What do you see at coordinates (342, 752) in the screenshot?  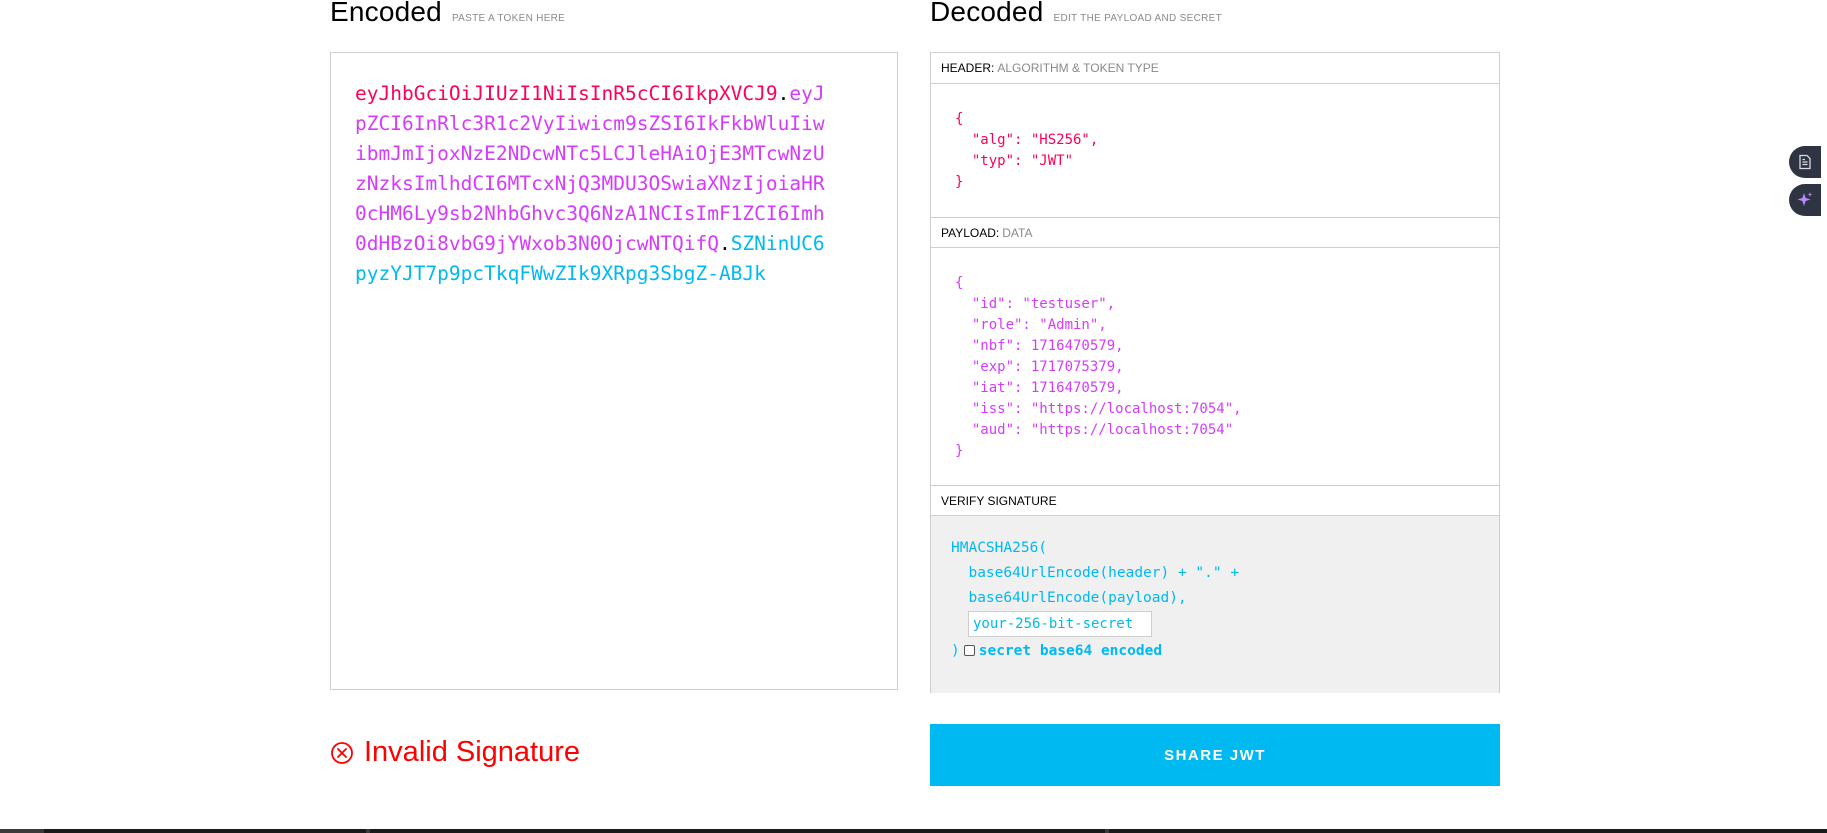 I see `circle-x-icon` at bounding box center [342, 752].